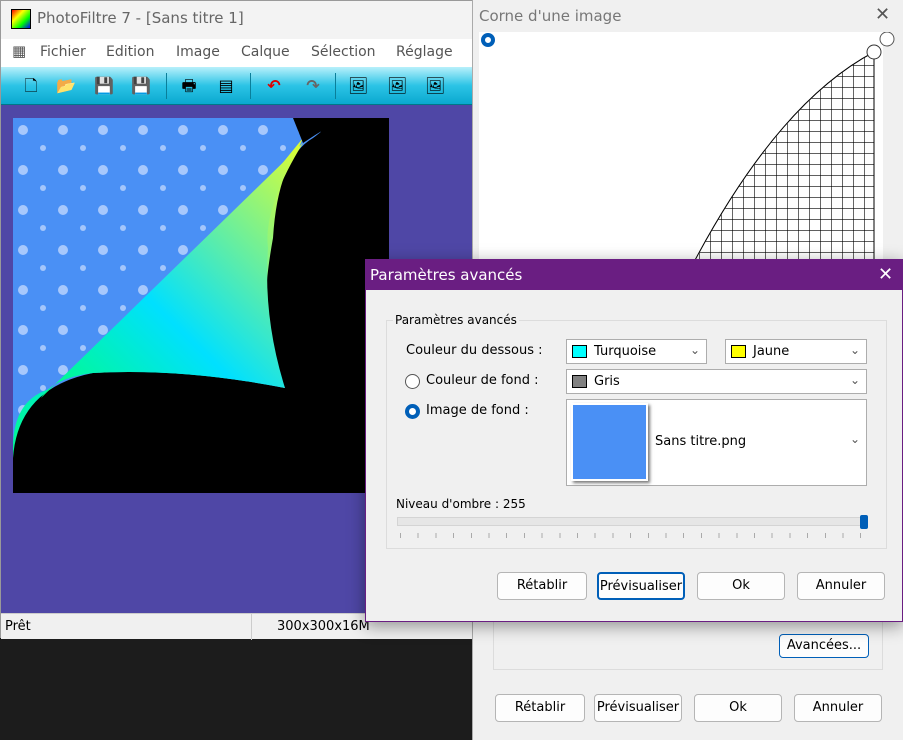 Image resolution: width=903 pixels, height=740 pixels. What do you see at coordinates (19, 51) in the screenshot?
I see `document-menu-icon: ▦` at bounding box center [19, 51].